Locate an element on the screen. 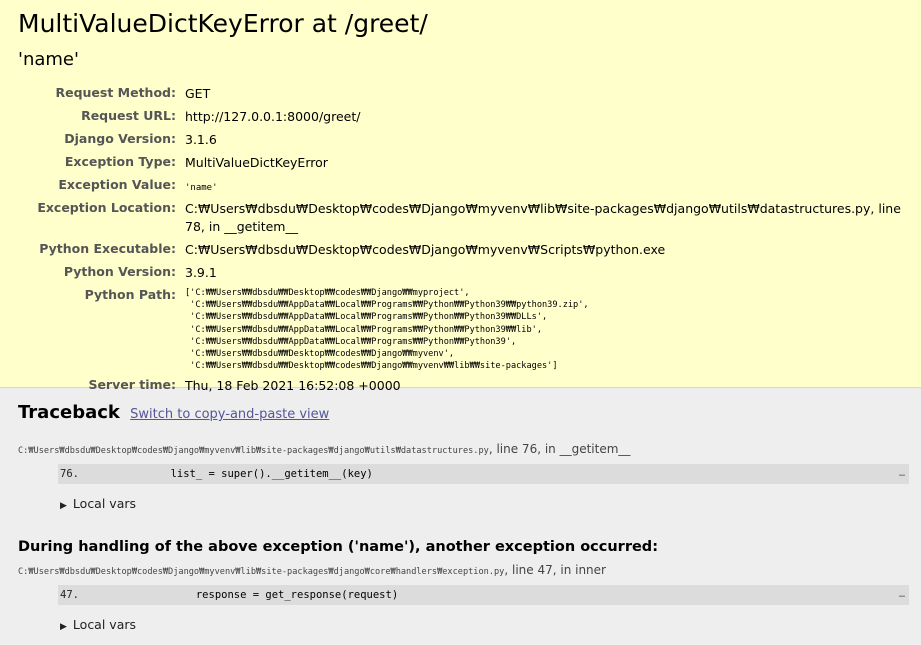 This screenshot has height=645, width=921. line-number: 76. is located at coordinates (69, 474).